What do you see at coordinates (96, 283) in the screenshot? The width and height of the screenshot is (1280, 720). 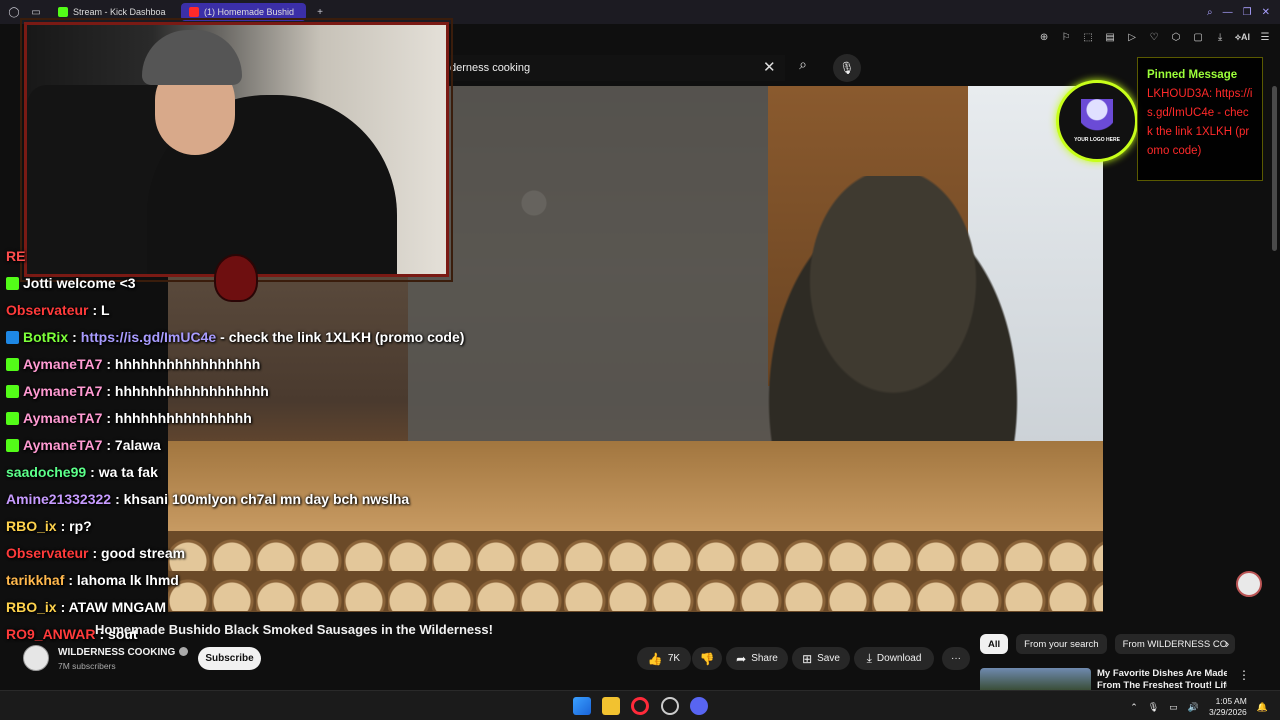 I see `chat-message: welcome <3` at bounding box center [96, 283].